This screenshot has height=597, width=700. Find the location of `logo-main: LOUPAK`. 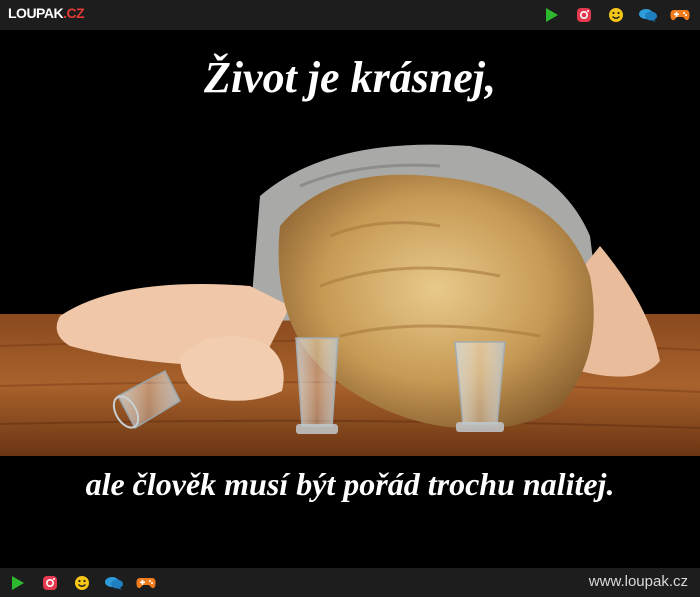

logo-main: LOUPAK is located at coordinates (36, 13).